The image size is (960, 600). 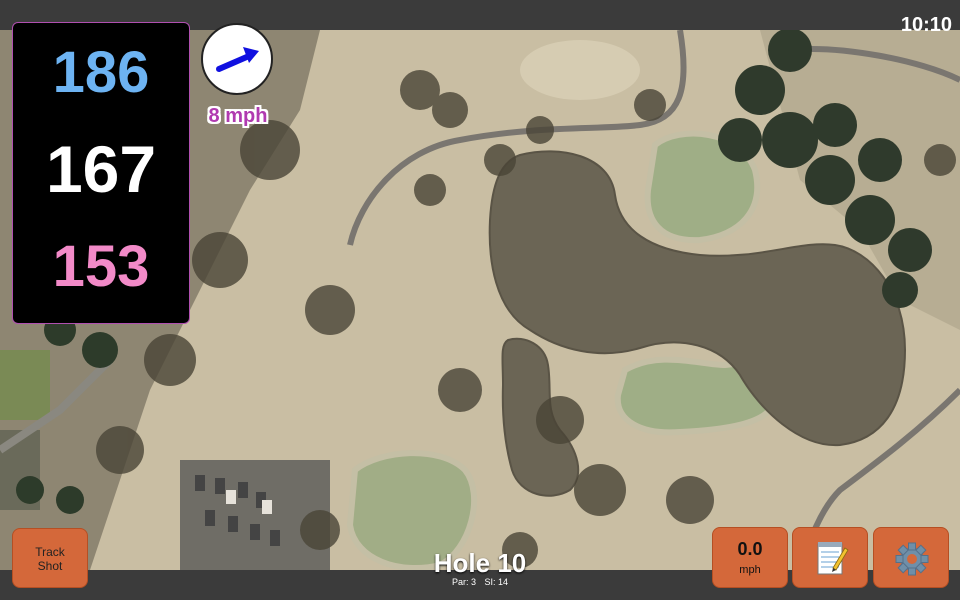 What do you see at coordinates (101, 266) in the screenshot?
I see `yardage-front: 153` at bounding box center [101, 266].